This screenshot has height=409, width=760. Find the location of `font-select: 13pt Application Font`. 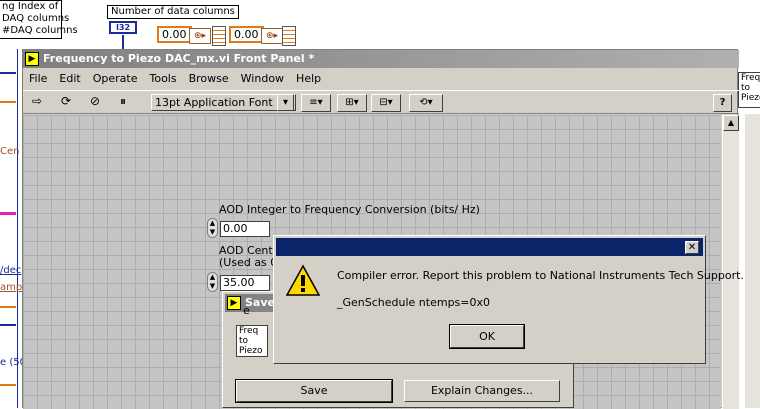

font-select: 13pt Application Font is located at coordinates (223, 102).